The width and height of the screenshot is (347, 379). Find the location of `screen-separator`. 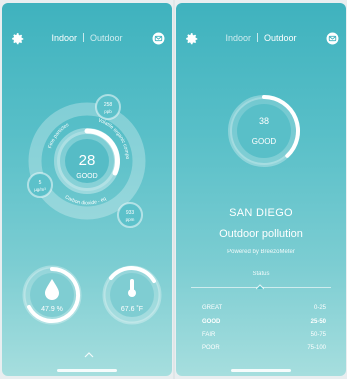

screen-separator is located at coordinates (174, 189).